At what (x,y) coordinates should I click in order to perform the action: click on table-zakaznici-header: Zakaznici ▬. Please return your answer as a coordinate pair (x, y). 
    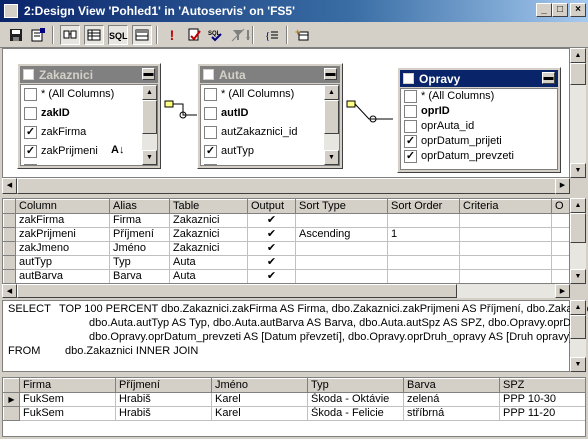
    Looking at the image, I should click on (89, 74).